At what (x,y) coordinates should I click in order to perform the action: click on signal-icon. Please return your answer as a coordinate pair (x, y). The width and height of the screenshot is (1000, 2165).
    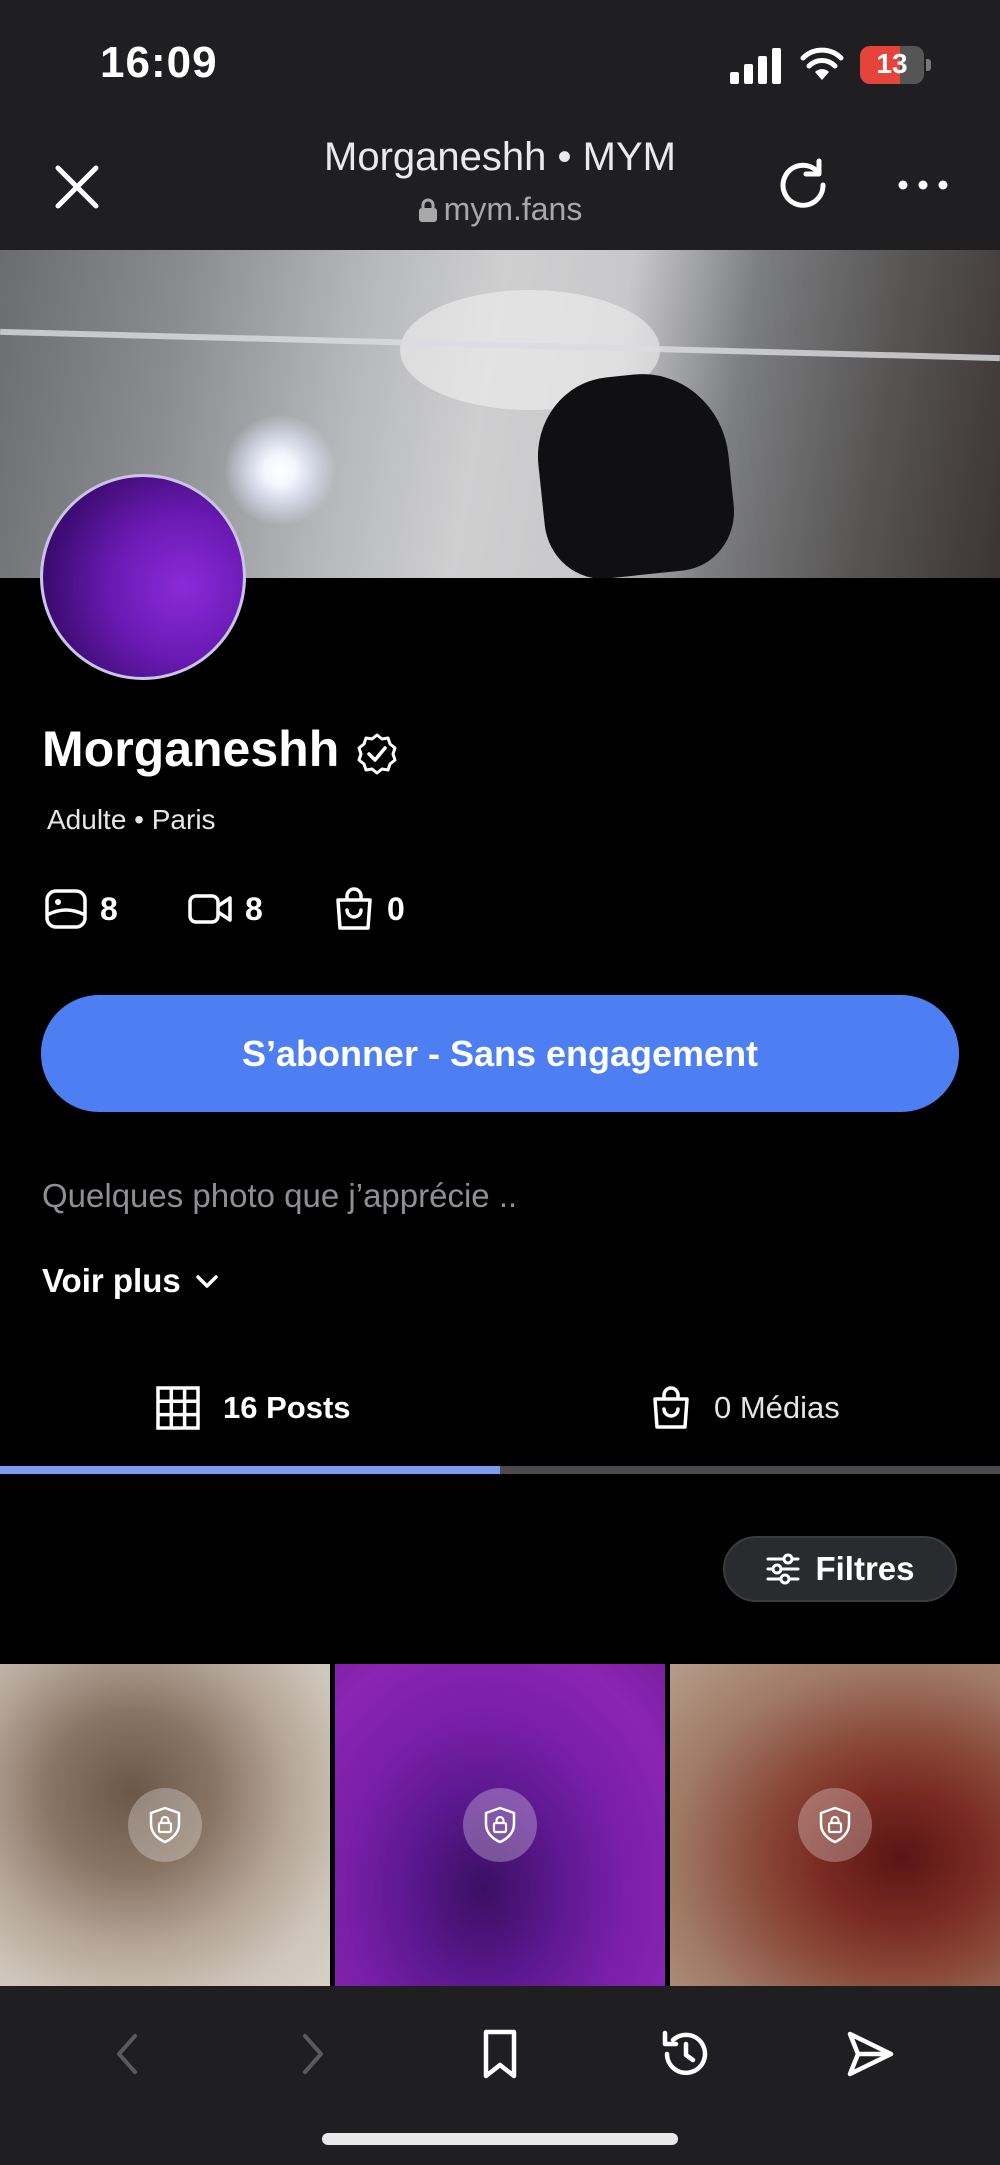
    Looking at the image, I should click on (755, 66).